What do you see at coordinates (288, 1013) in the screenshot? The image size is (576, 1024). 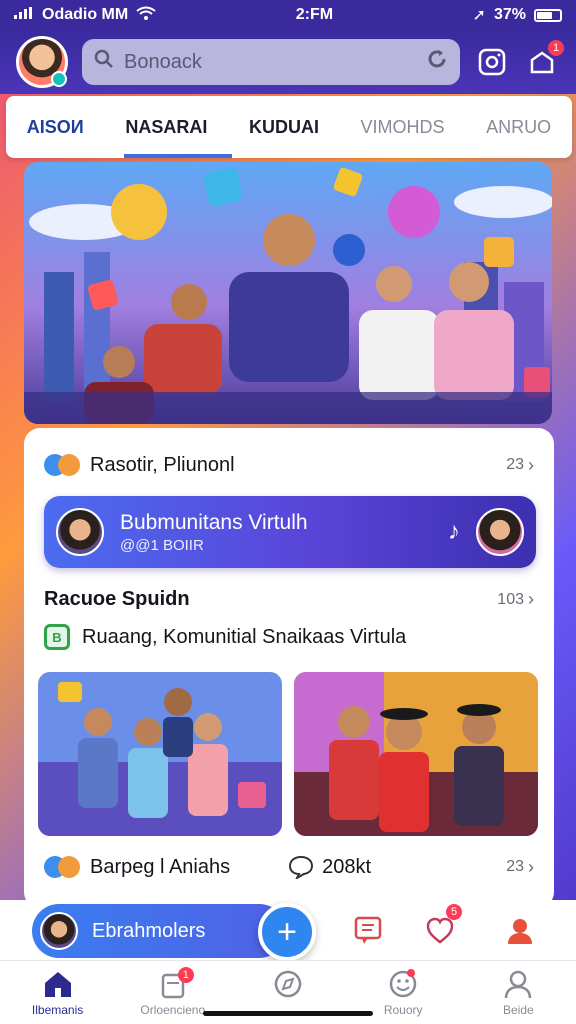 I see `home-indicator` at bounding box center [288, 1013].